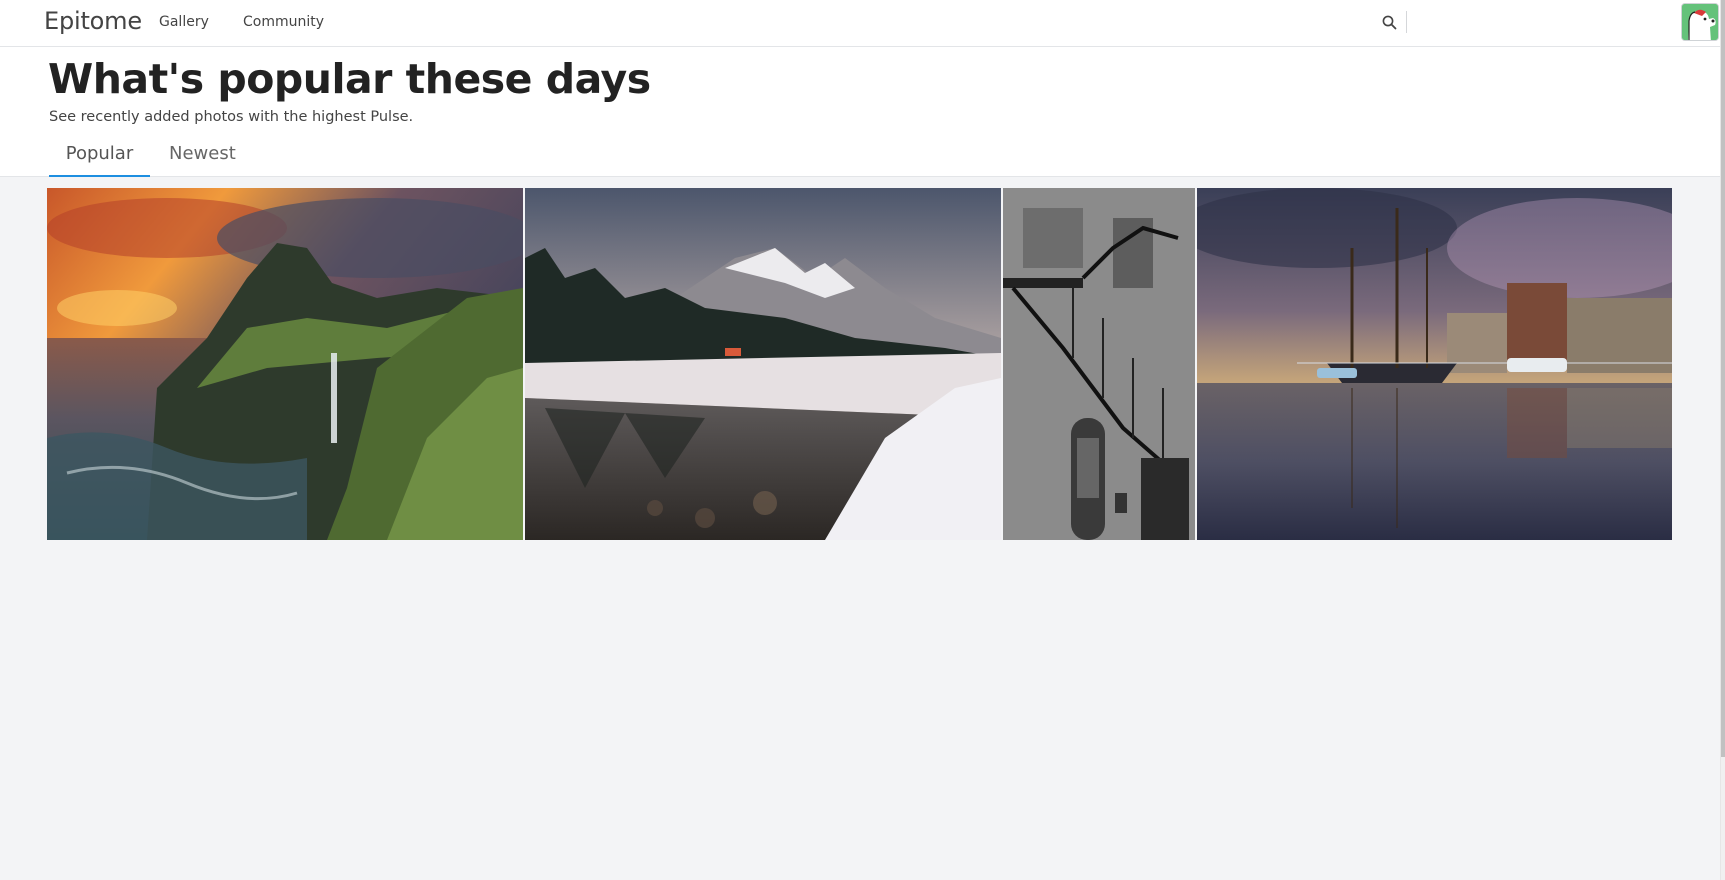  Describe the element at coordinates (184, 22) in the screenshot. I see `nav-item-gallery: Gallery` at that location.